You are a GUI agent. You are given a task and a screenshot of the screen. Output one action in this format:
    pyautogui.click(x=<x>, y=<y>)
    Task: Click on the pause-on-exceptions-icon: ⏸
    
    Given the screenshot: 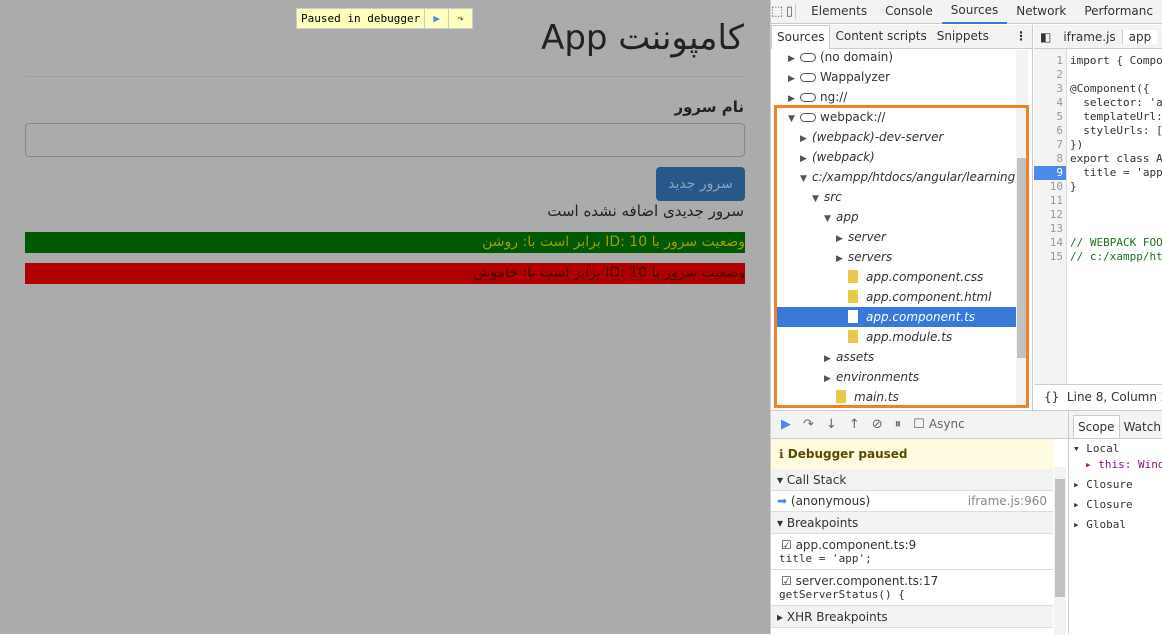 What is the action you would take?
    pyautogui.click(x=898, y=424)
    